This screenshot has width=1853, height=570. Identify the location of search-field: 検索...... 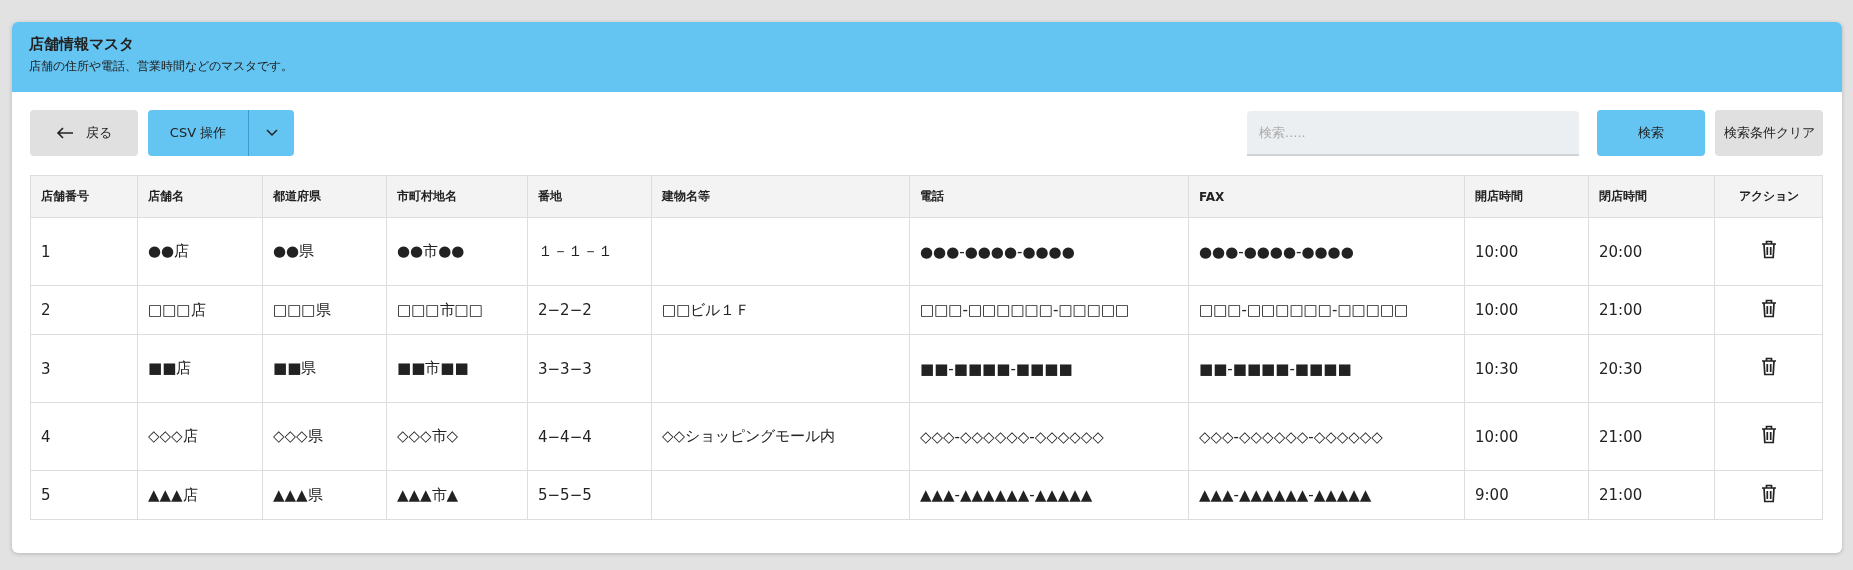
(1413, 133).